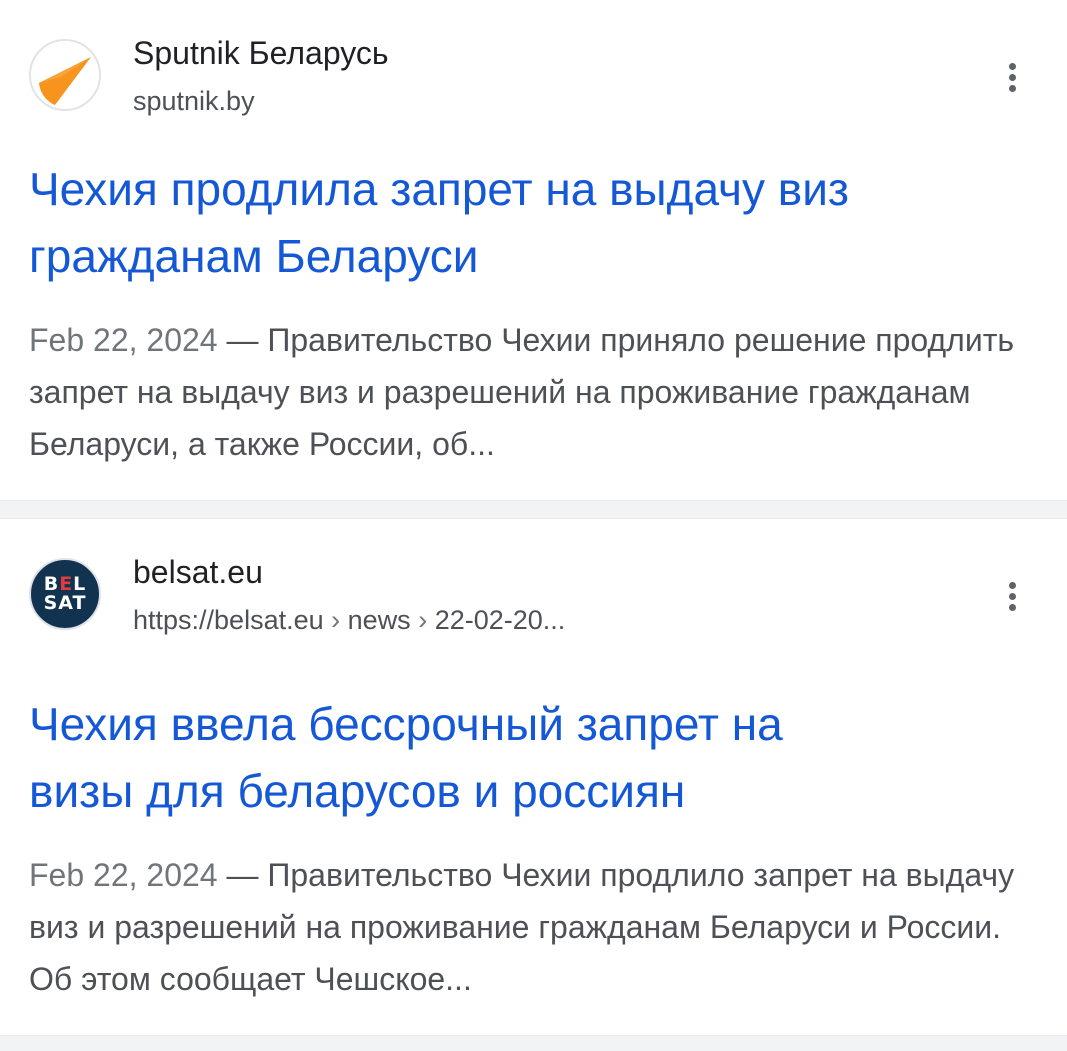  I want to click on belsat-logo-icon: BEL SAT, so click(65, 594).